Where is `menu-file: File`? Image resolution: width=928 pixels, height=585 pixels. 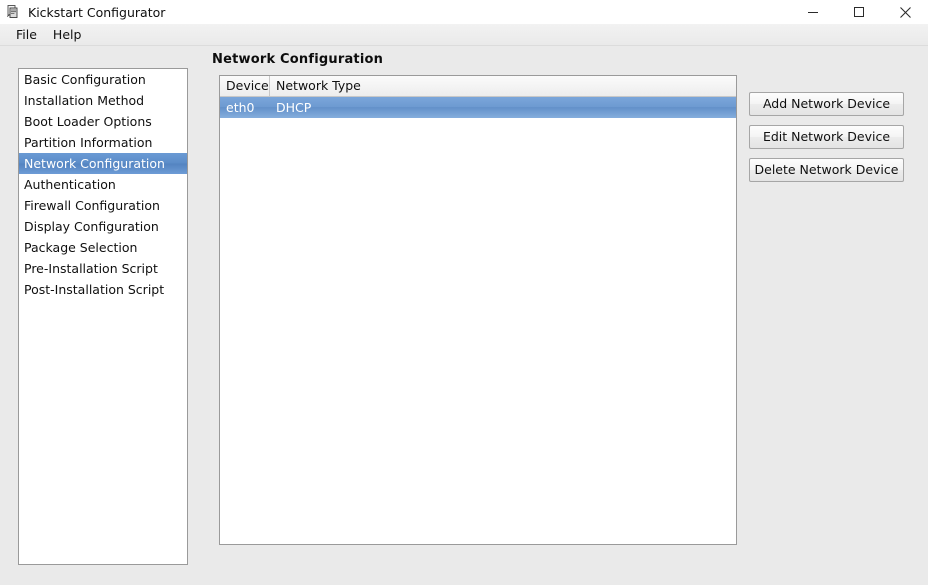 menu-file: File is located at coordinates (26, 35).